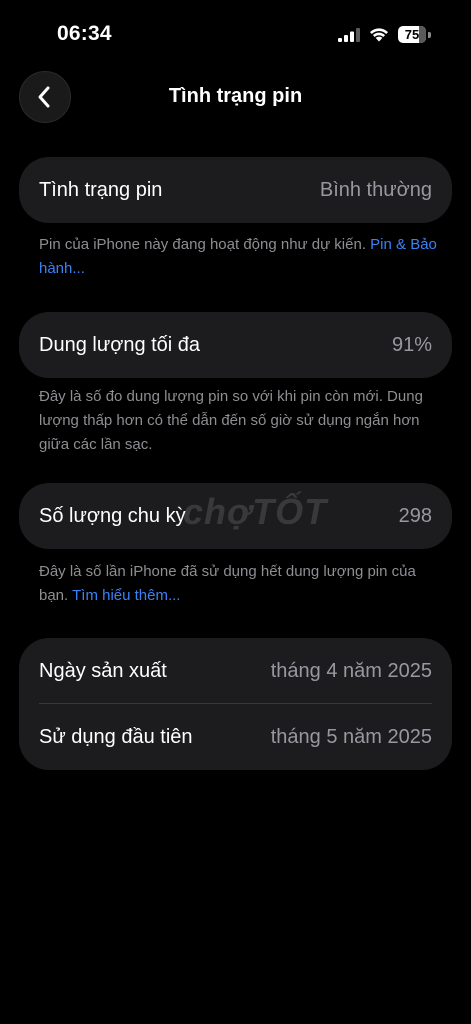  Describe the element at coordinates (101, 190) in the screenshot. I see `battery-health-label: Tình trạng pin` at that location.